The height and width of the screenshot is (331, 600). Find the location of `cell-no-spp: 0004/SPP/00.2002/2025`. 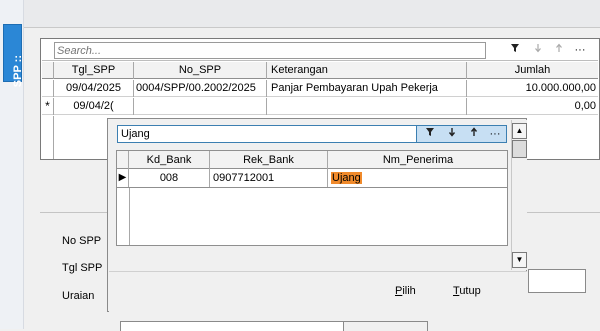

cell-no-spp: 0004/SPP/00.2002/2025 is located at coordinates (200, 88).